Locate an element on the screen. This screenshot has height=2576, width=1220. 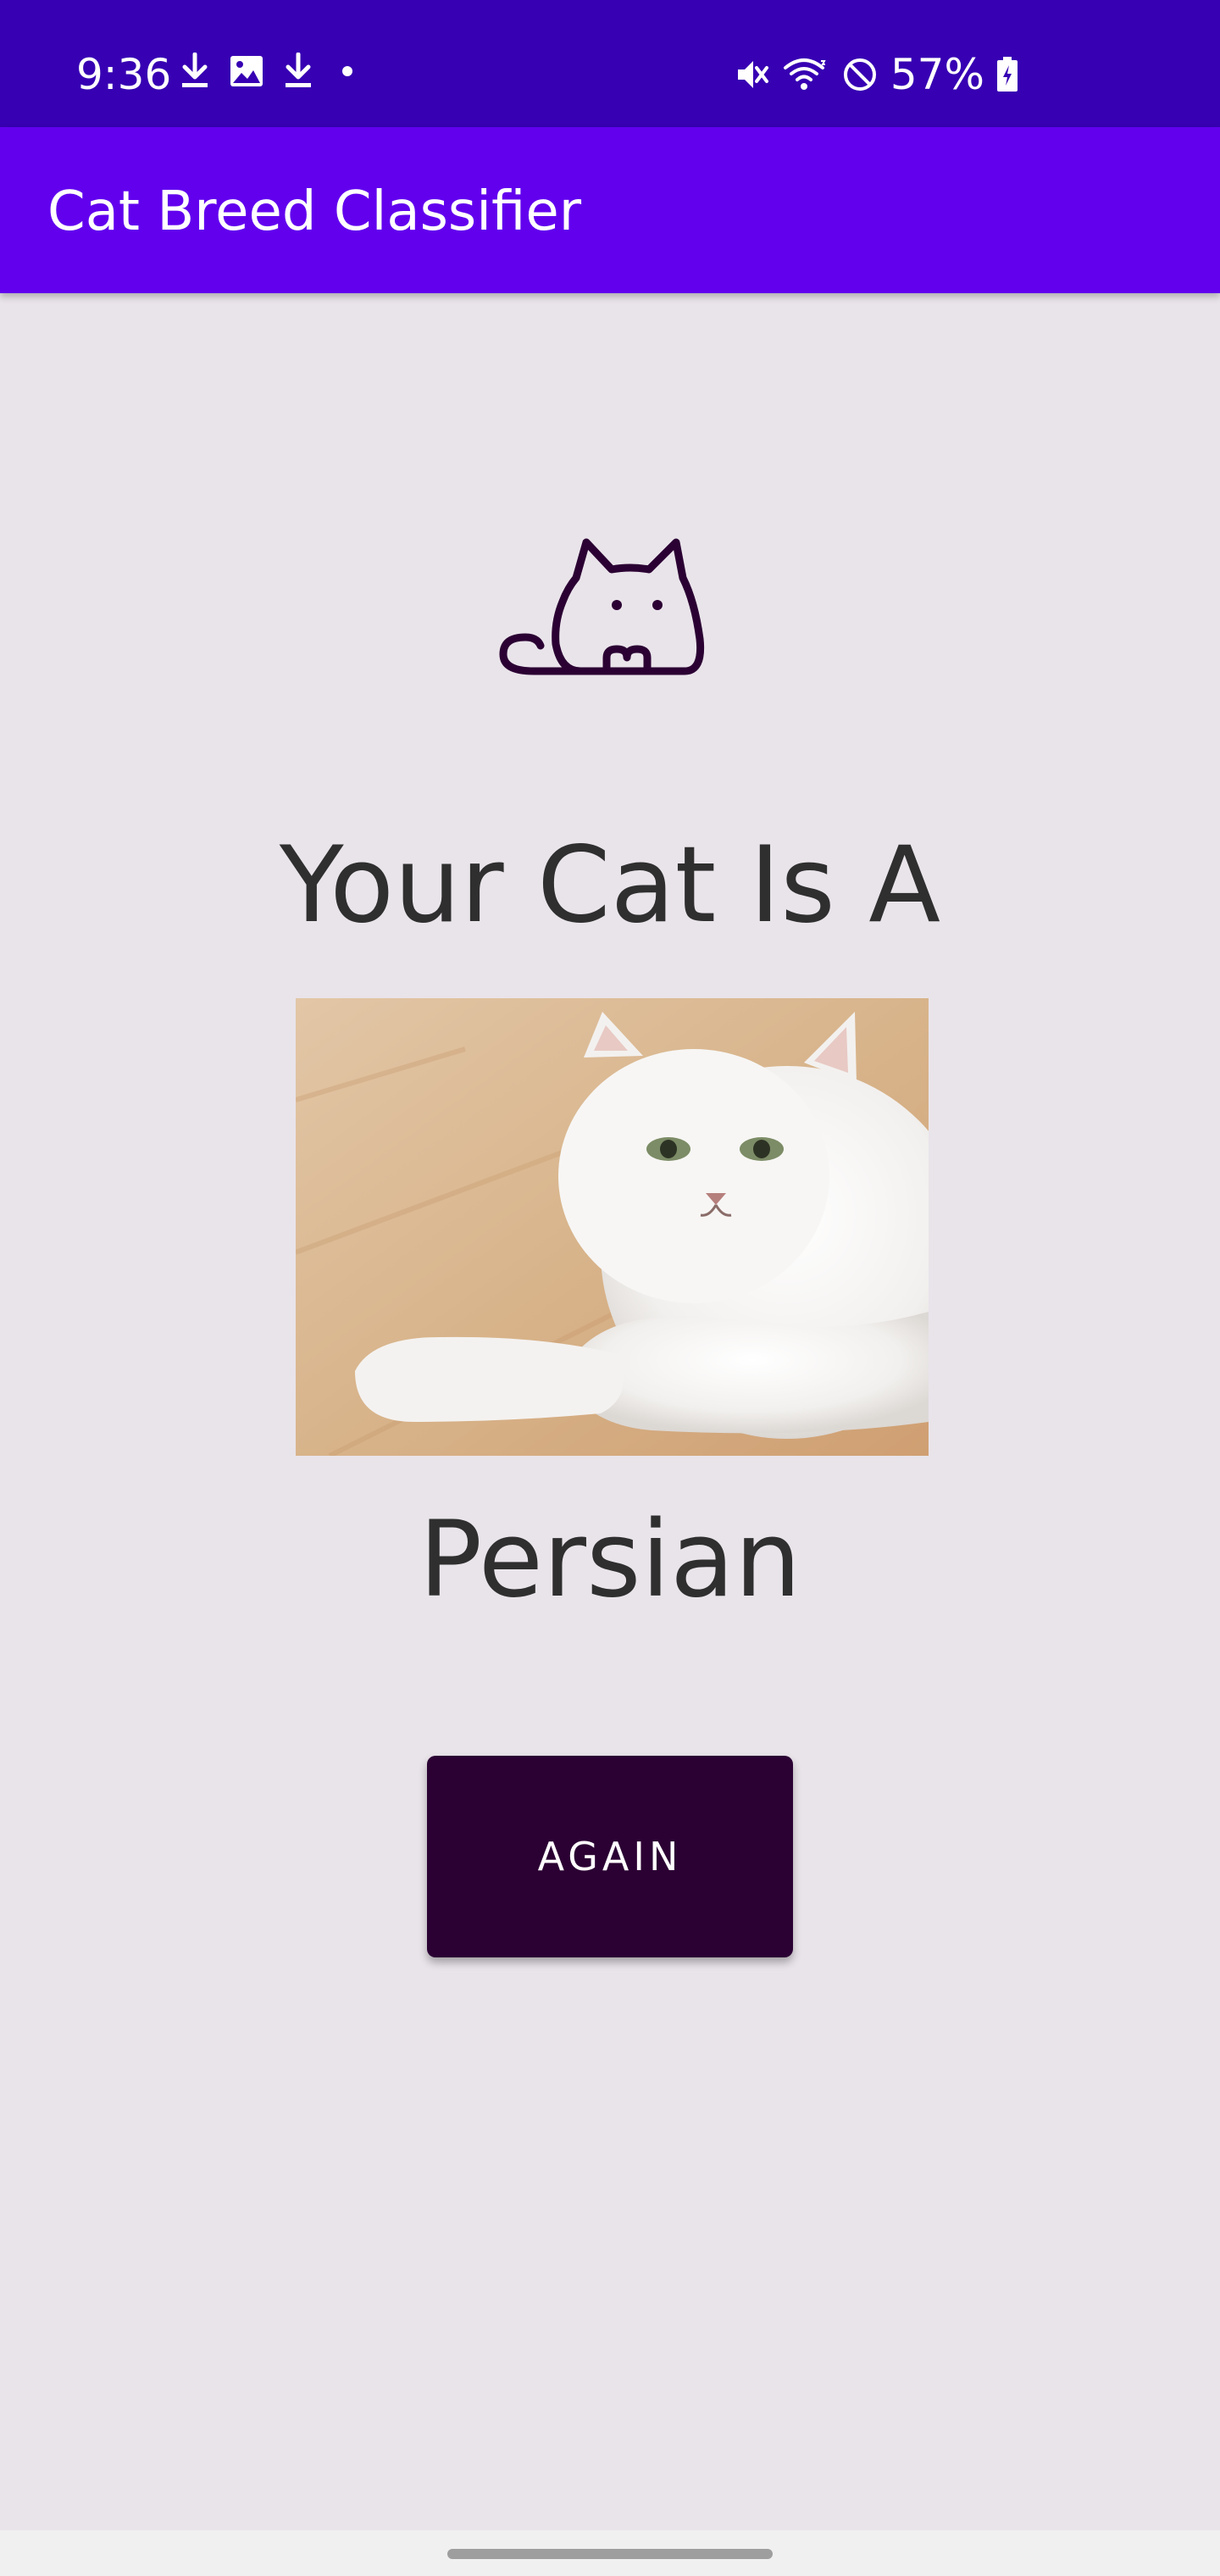
result-headline: Your Cat Is A is located at coordinates (610, 885).